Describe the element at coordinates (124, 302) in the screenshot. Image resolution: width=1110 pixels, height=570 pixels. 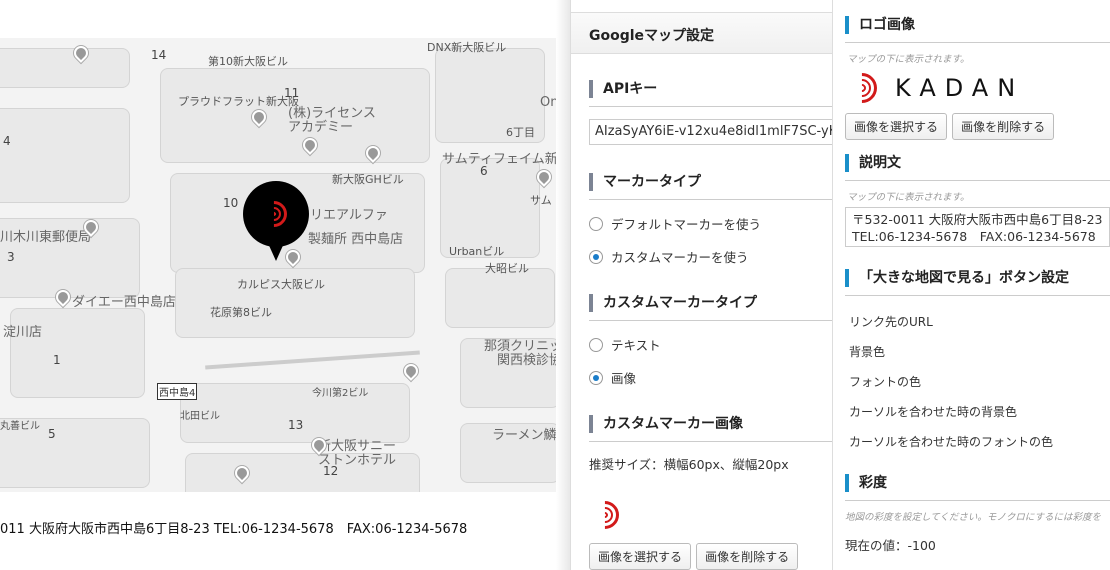
I see `map-label: ダイエー西中島店` at that location.